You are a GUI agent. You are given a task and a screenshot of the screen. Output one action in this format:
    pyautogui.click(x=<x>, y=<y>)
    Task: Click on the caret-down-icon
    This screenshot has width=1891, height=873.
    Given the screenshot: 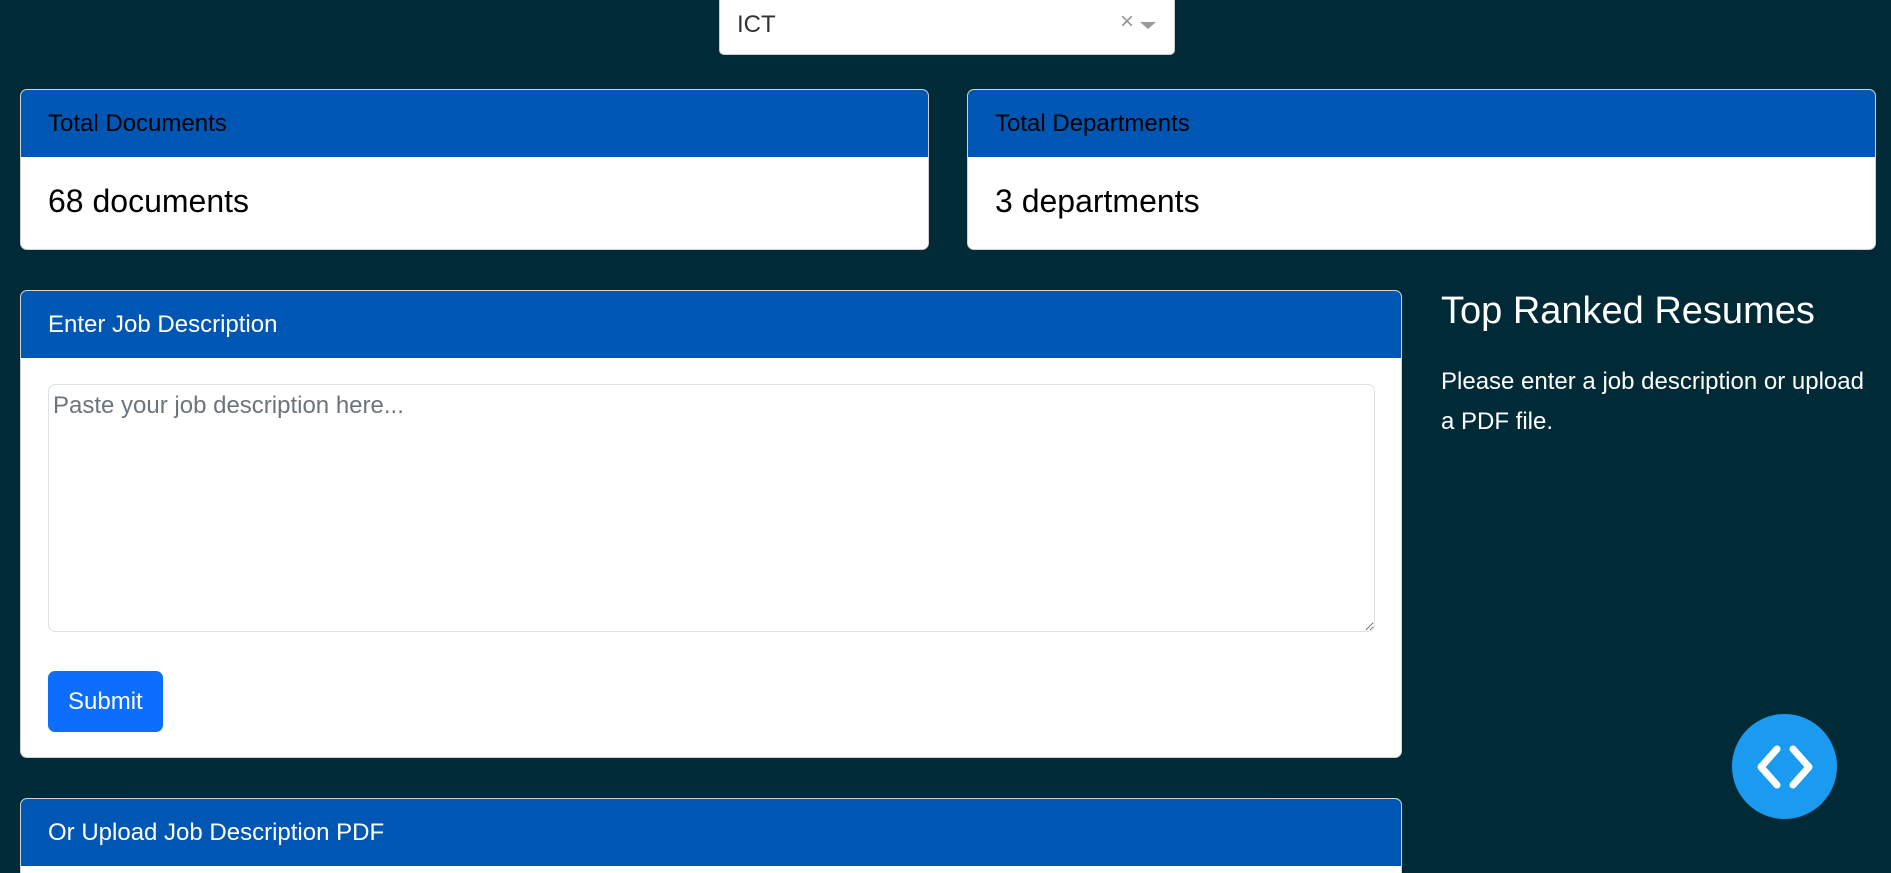 What is the action you would take?
    pyautogui.click(x=1148, y=25)
    